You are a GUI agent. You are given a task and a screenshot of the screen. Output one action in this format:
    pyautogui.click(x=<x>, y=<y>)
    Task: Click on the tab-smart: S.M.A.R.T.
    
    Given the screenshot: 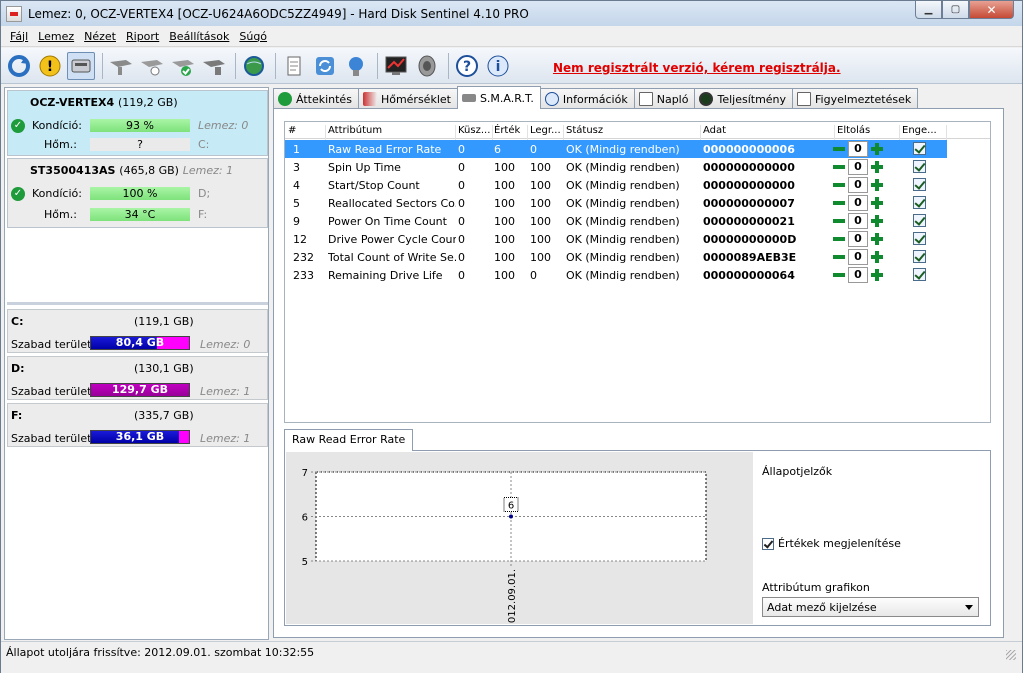 What is the action you would take?
    pyautogui.click(x=498, y=97)
    